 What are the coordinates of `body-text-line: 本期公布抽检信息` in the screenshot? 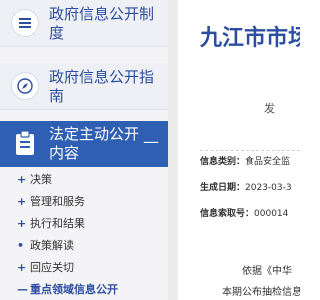 It's located at (261, 292).